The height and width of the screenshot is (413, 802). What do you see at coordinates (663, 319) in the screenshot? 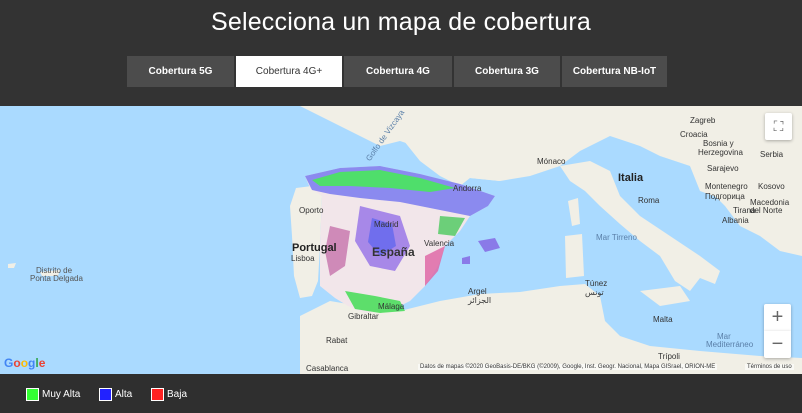
I see `label-malta: Malta` at bounding box center [663, 319].